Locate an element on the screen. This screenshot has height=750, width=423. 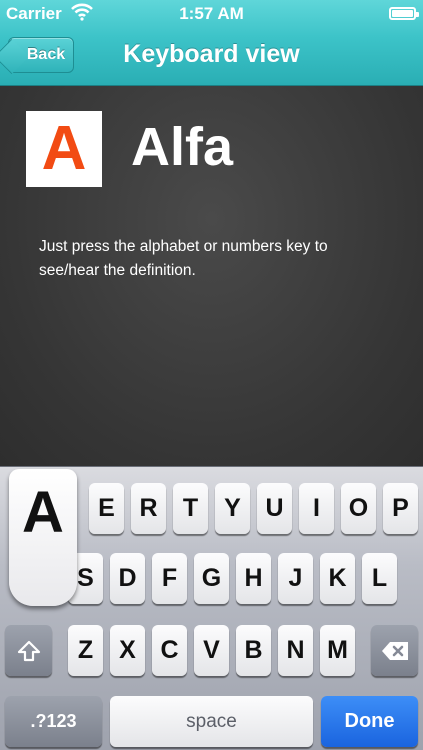
key-l: L is located at coordinates (379, 578).